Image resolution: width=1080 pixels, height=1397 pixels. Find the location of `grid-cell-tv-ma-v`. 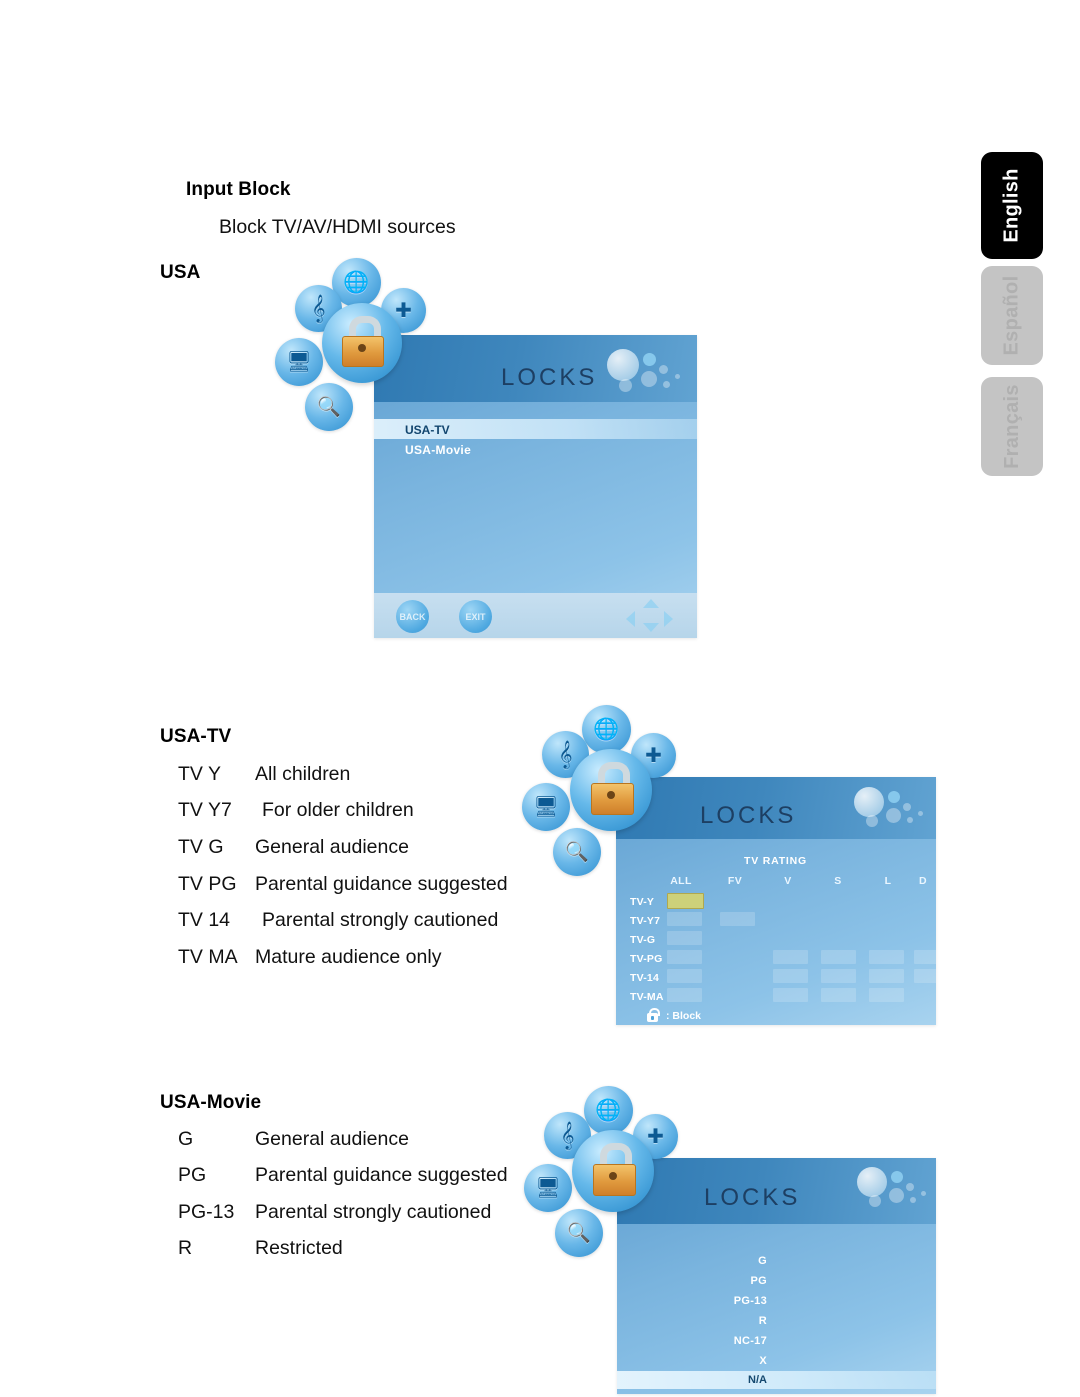

grid-cell-tv-ma-v is located at coordinates (790, 995).